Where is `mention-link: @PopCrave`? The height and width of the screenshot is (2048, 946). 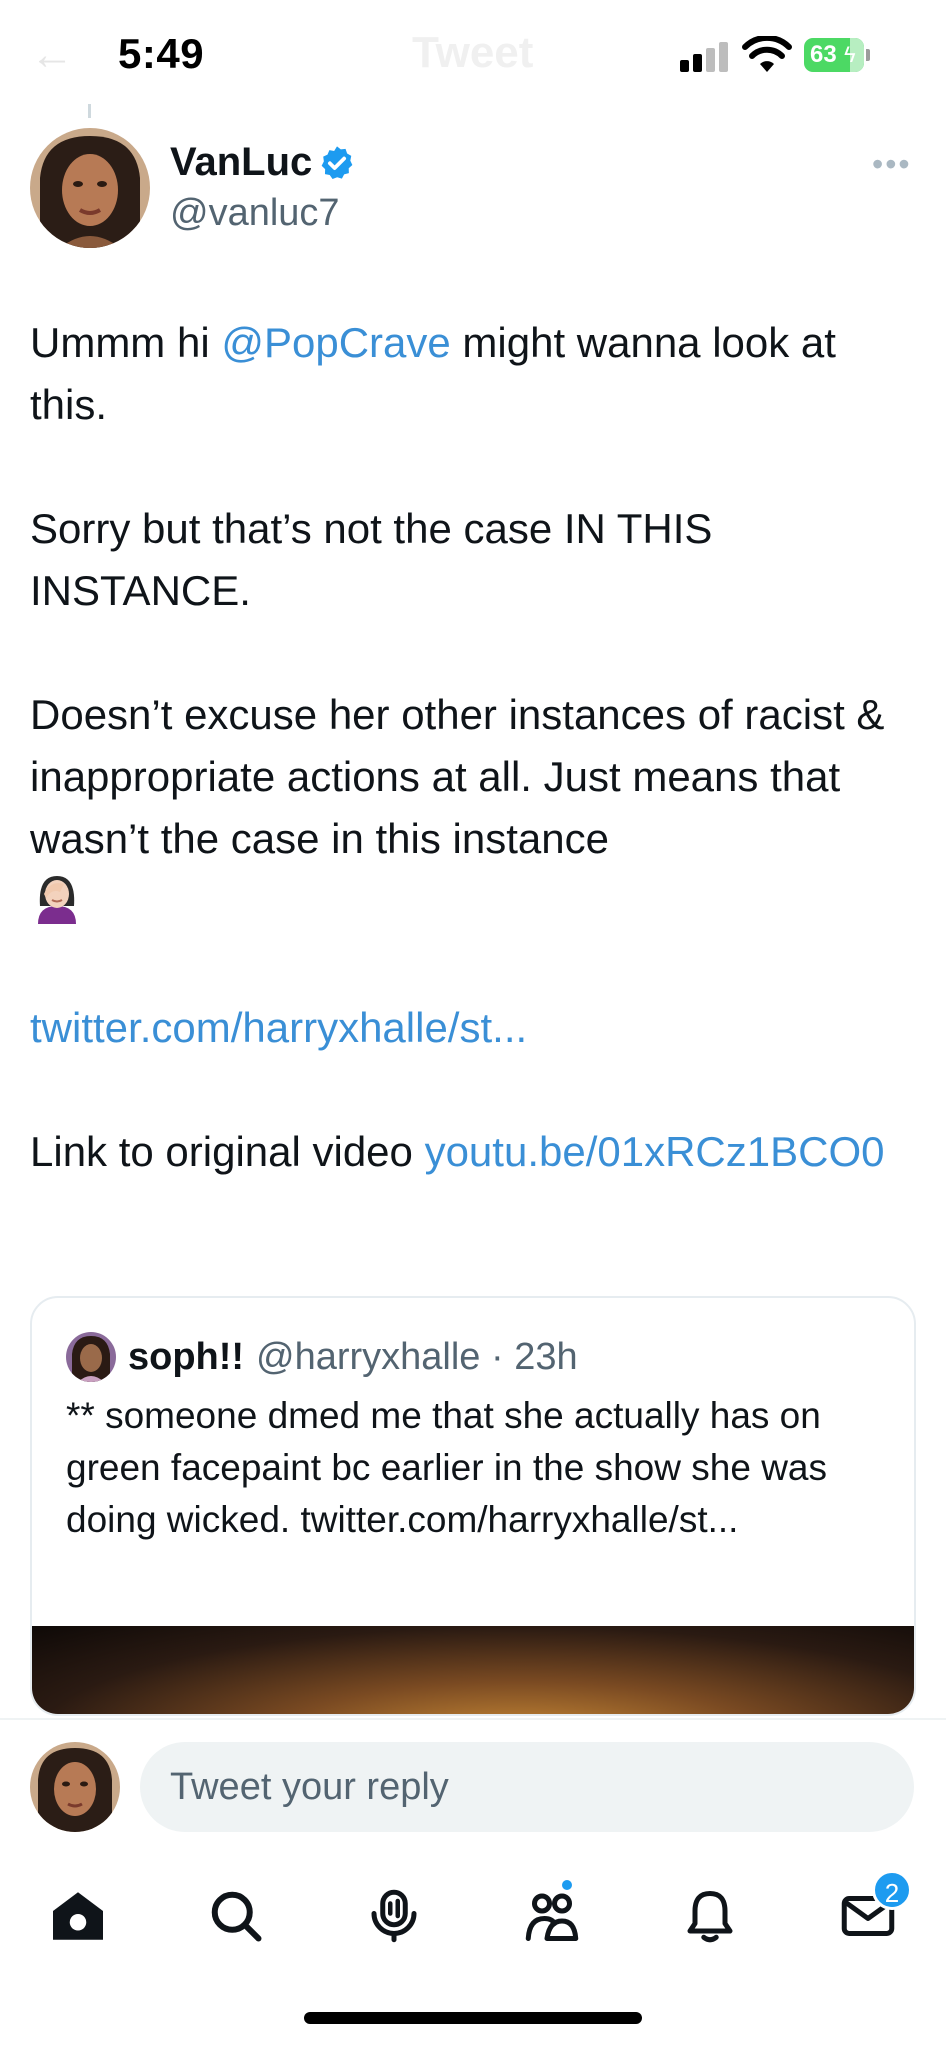
mention-link: @PopCrave is located at coordinates (335, 342).